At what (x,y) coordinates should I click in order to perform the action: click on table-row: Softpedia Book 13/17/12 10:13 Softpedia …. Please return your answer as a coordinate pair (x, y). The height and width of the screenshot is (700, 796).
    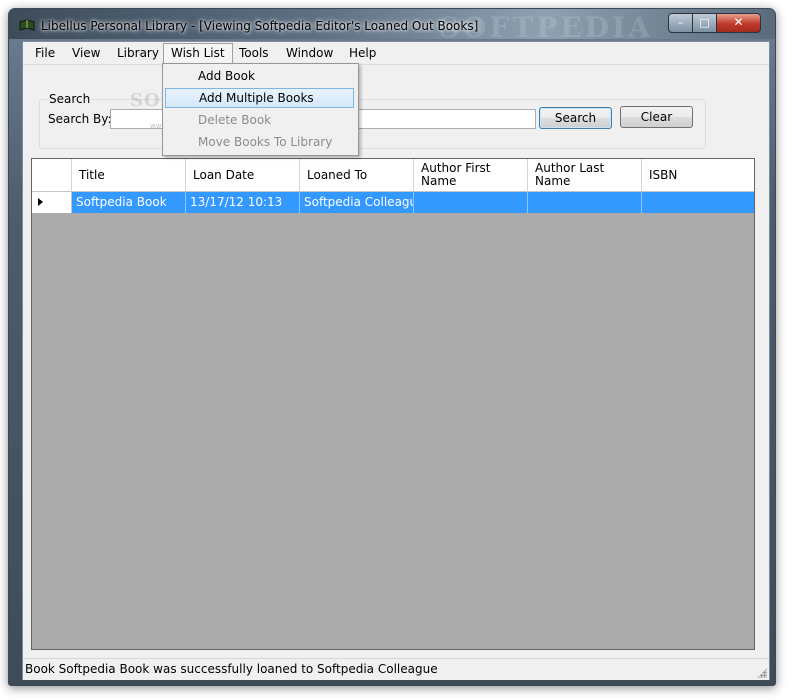
    Looking at the image, I should click on (393, 202).